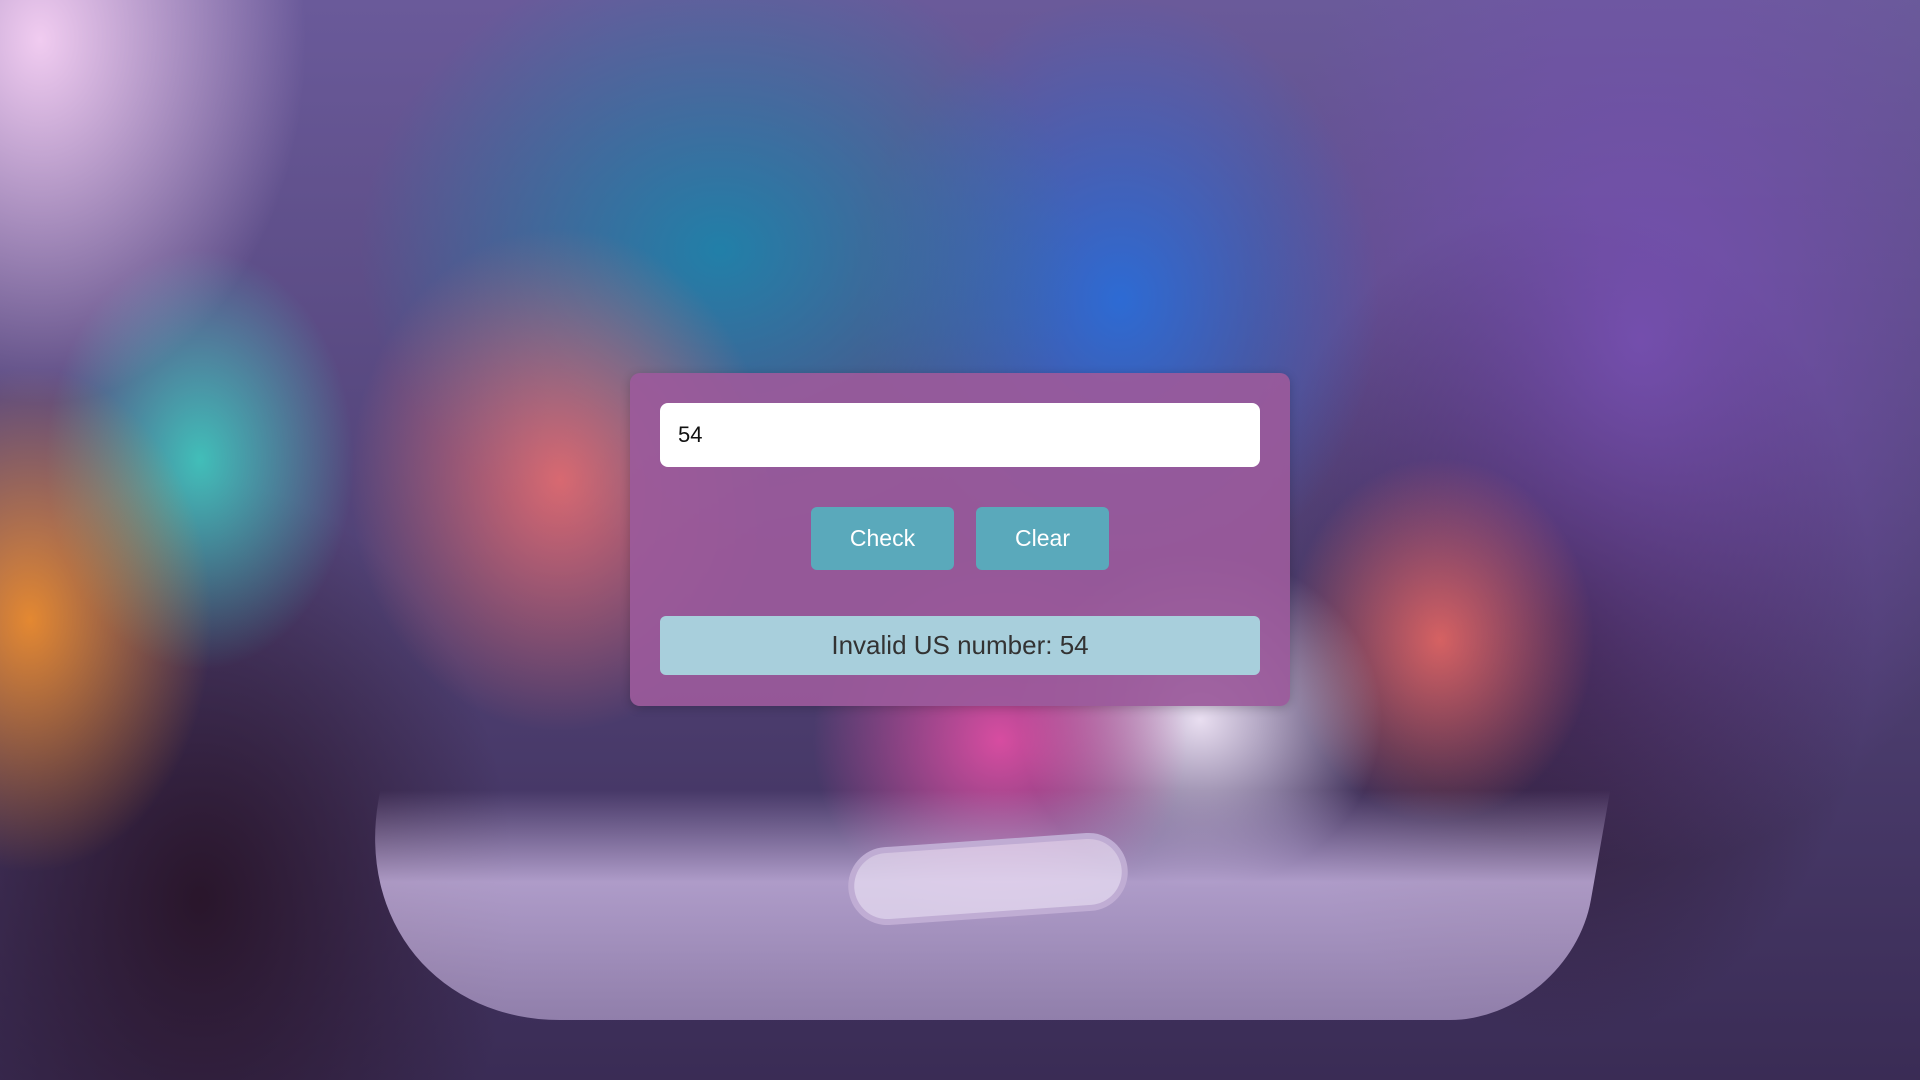  I want to click on phone-validator-card: Check Clear Invalid US number: 54, so click(960, 539).